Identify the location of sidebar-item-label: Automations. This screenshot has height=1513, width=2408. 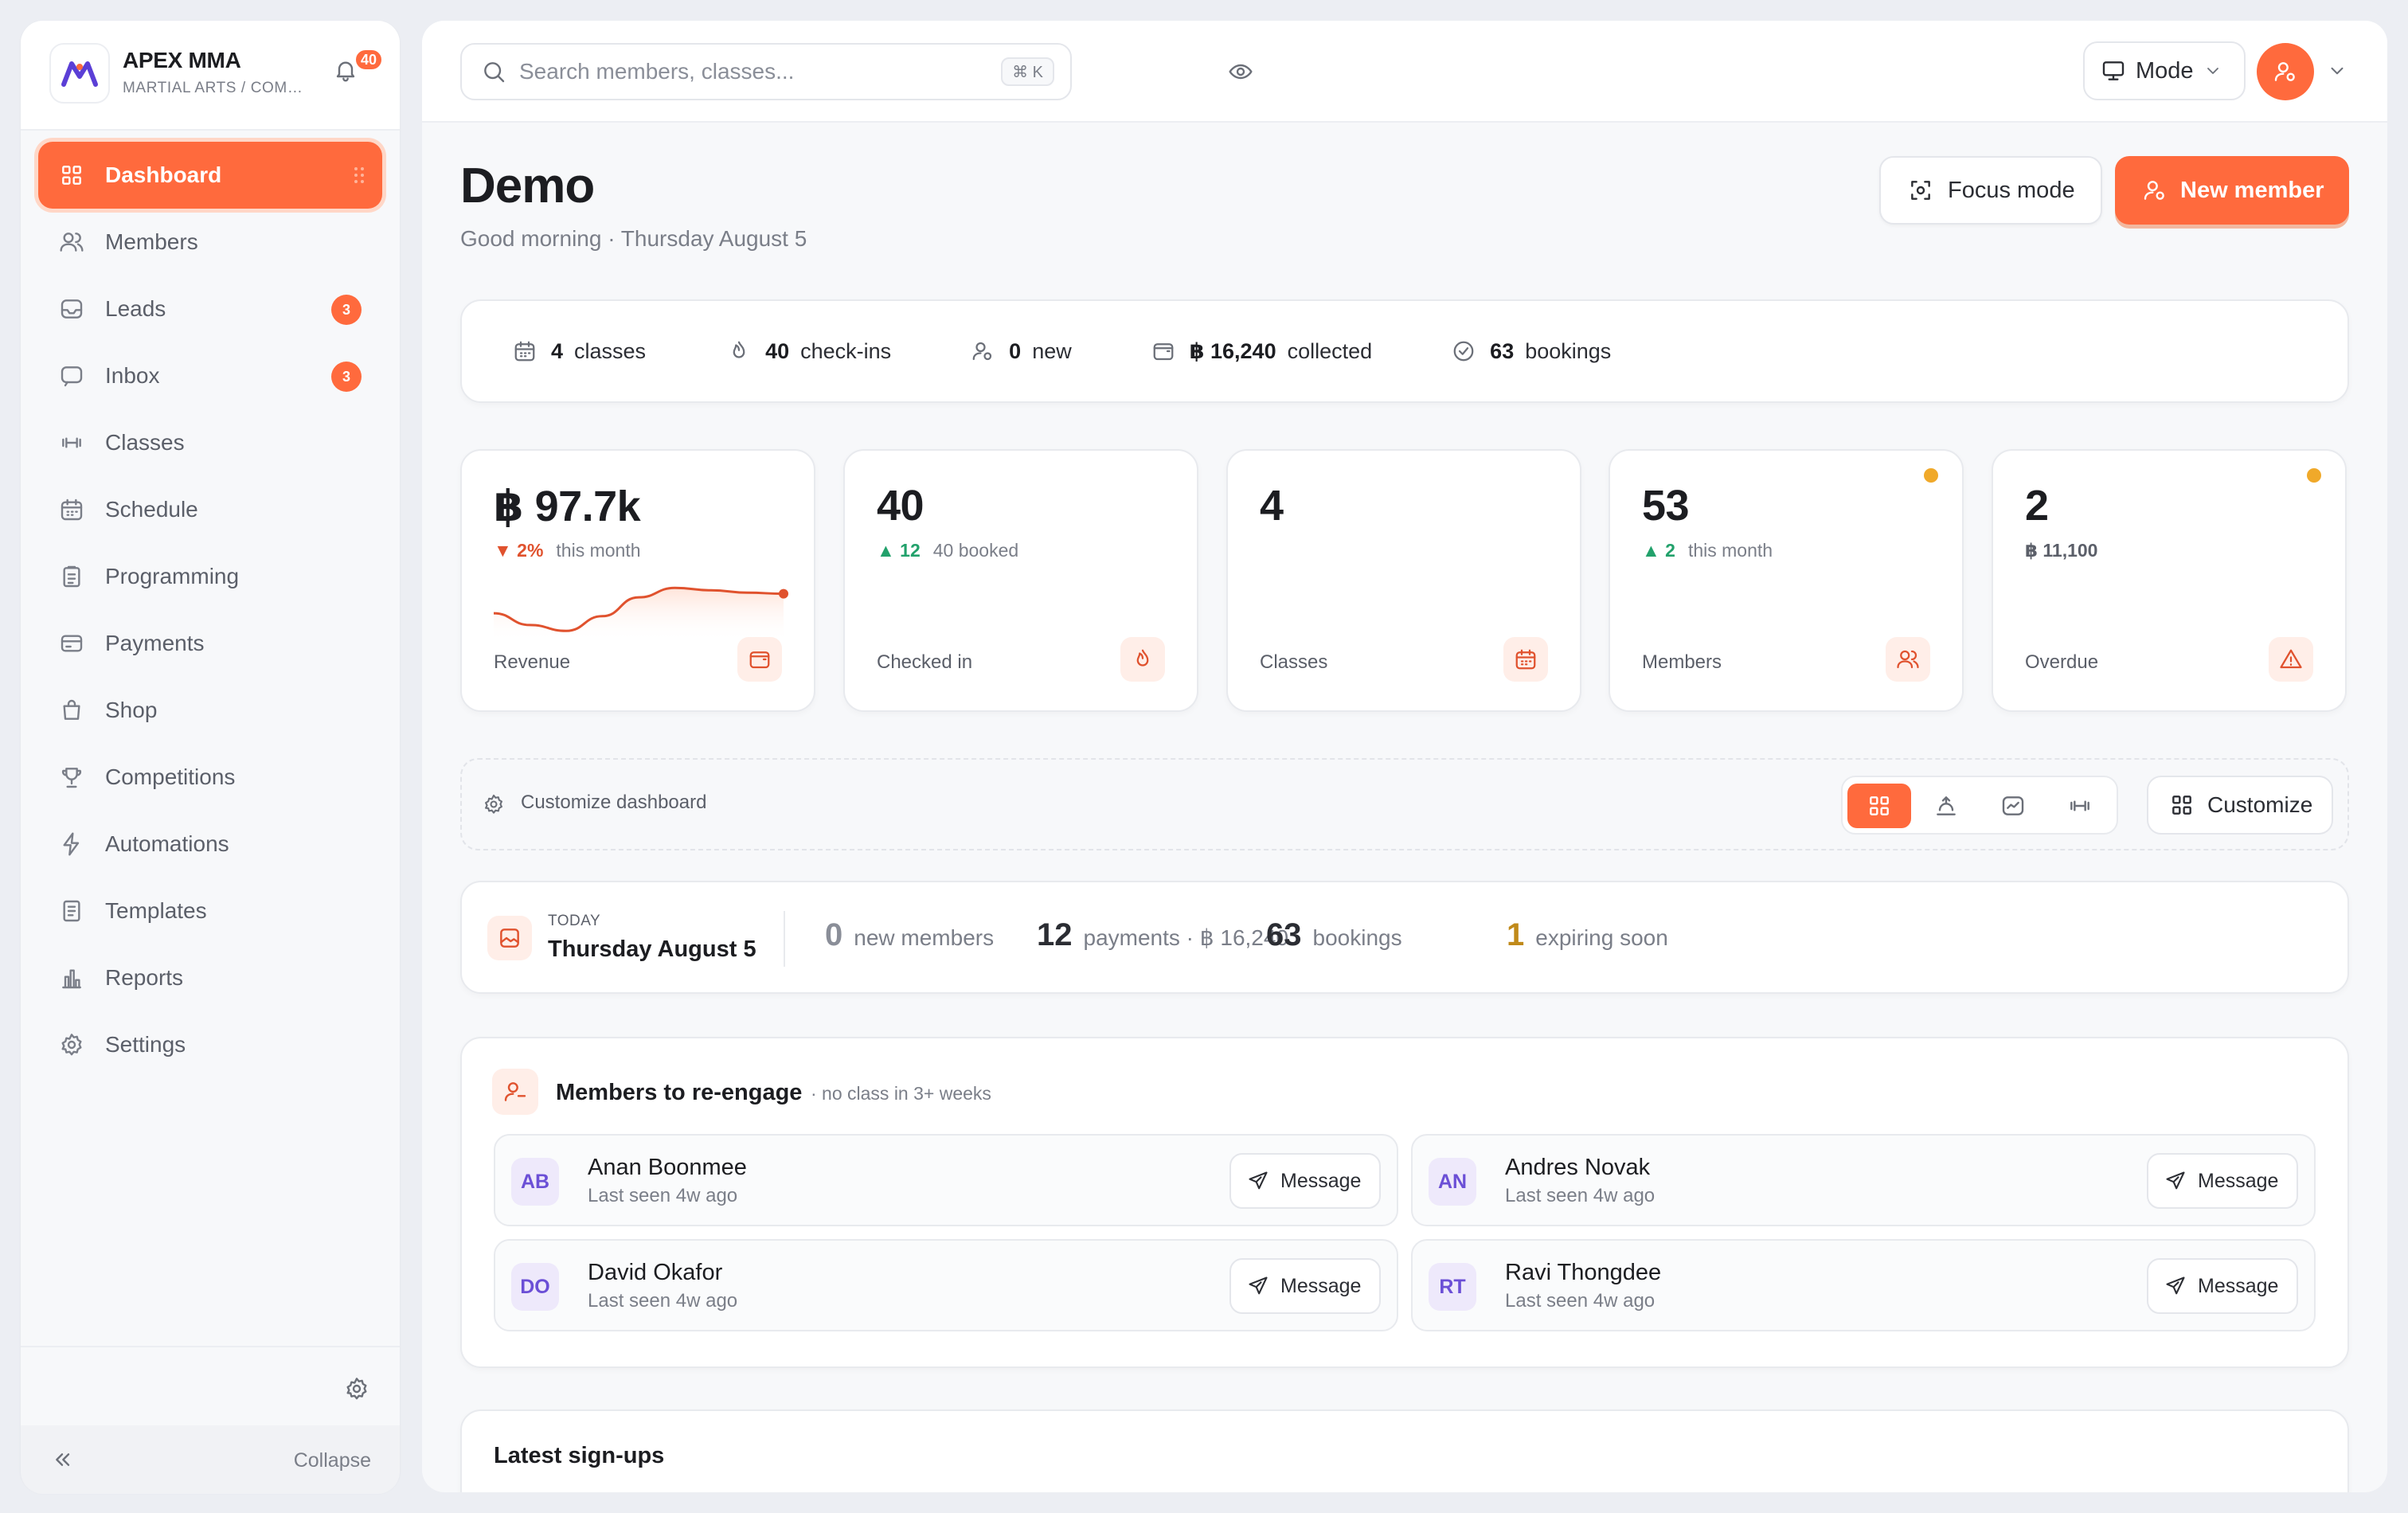
(167, 844).